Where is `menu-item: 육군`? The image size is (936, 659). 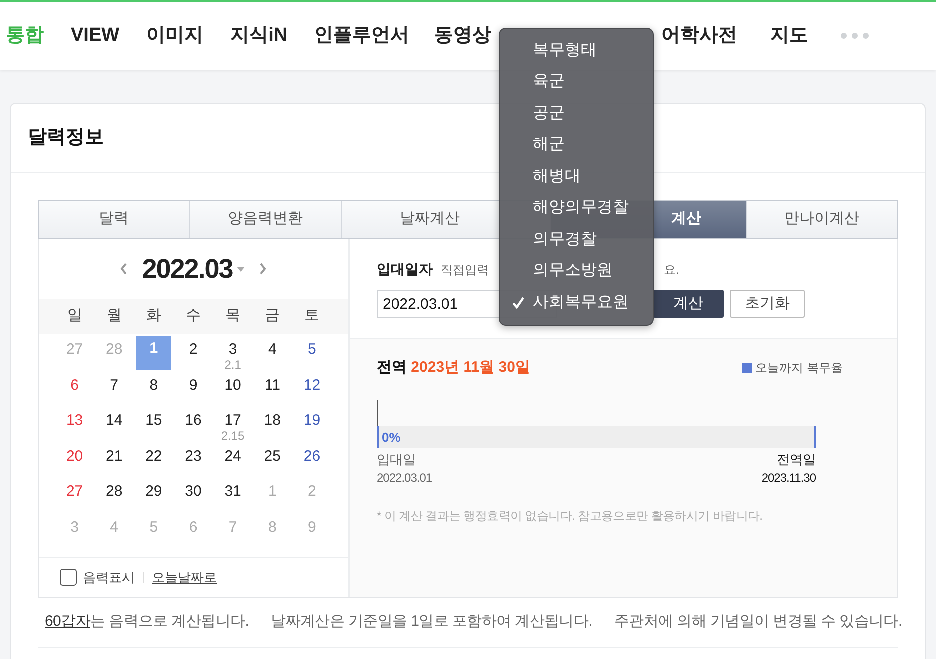
menu-item: 육군 is located at coordinates (576, 82).